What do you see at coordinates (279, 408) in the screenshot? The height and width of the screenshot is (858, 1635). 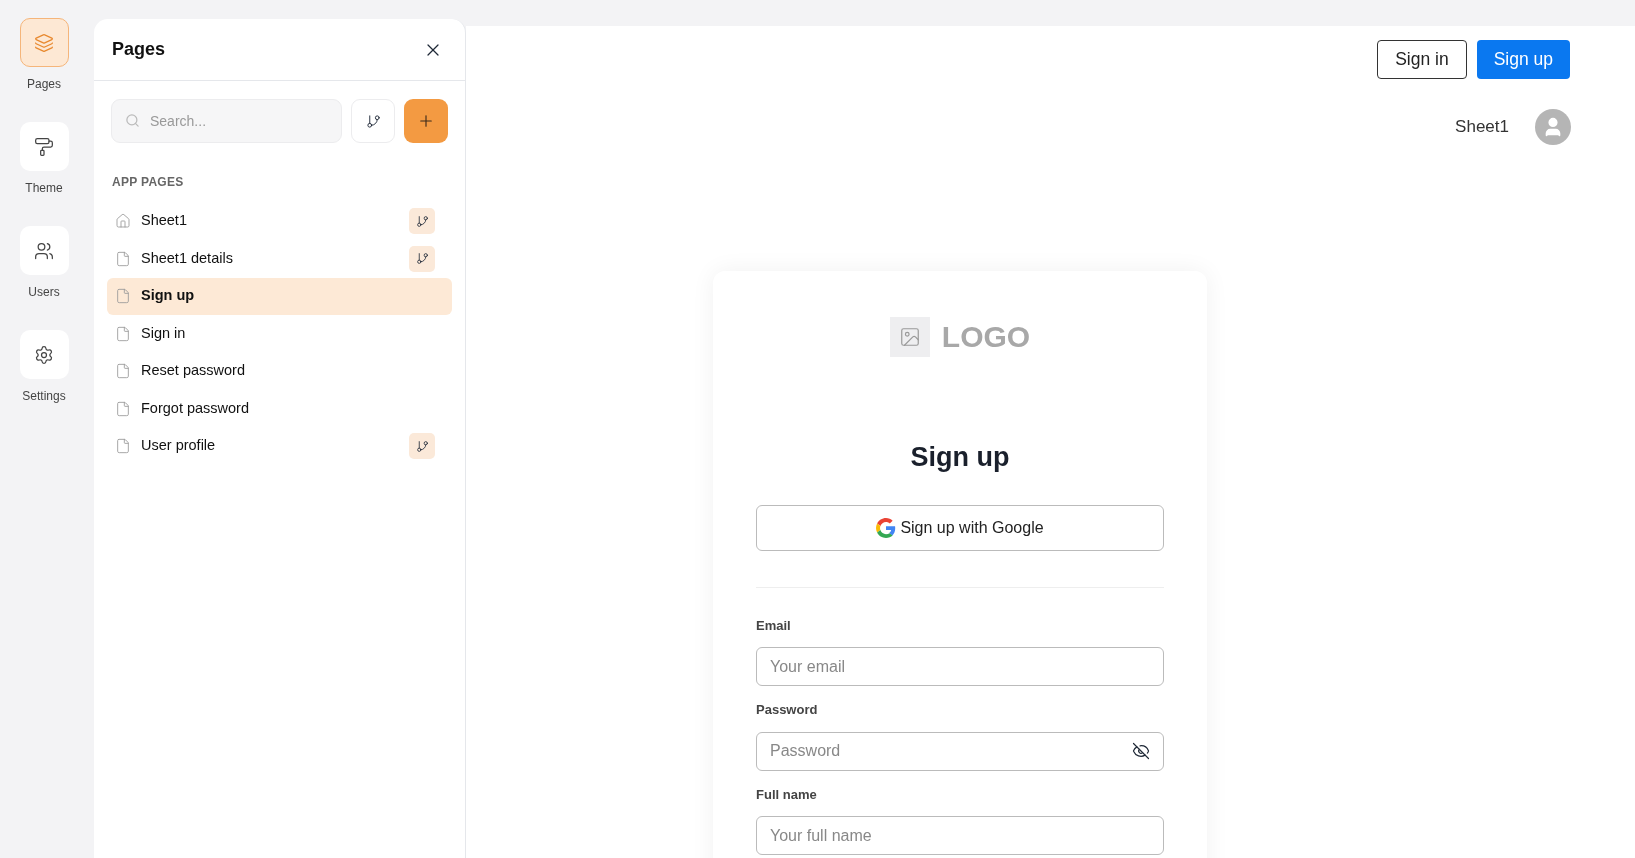 I see `page-item: Forgot password` at bounding box center [279, 408].